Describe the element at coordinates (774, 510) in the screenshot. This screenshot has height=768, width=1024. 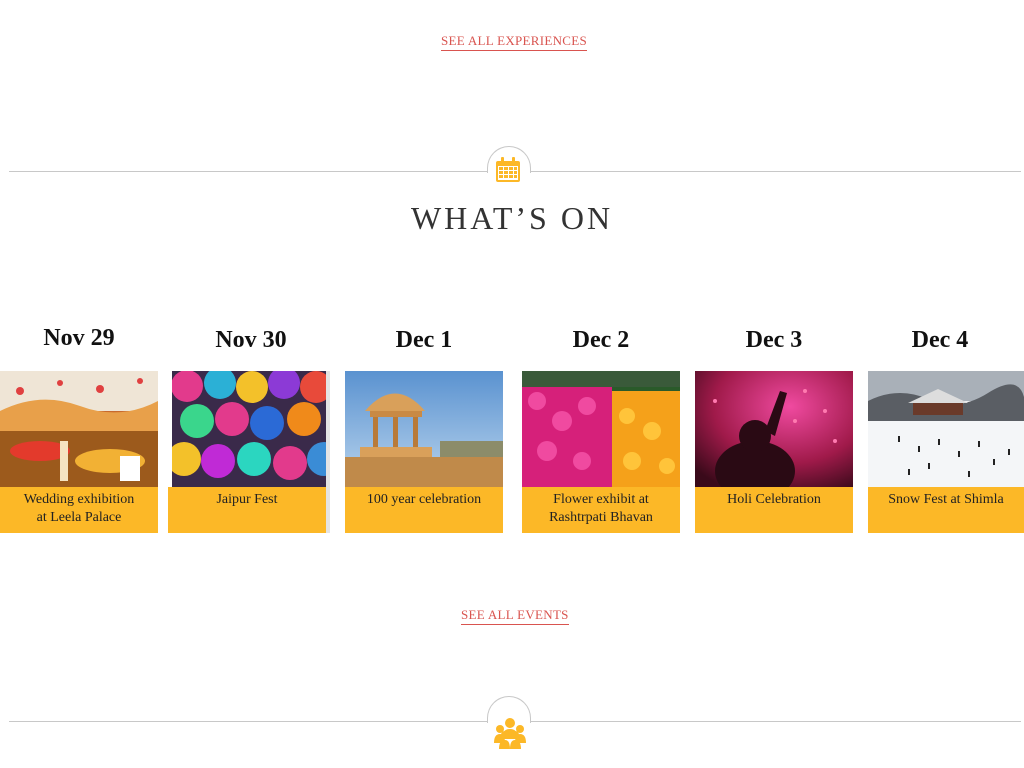
I see `event-caption: Holi Celebration` at that location.